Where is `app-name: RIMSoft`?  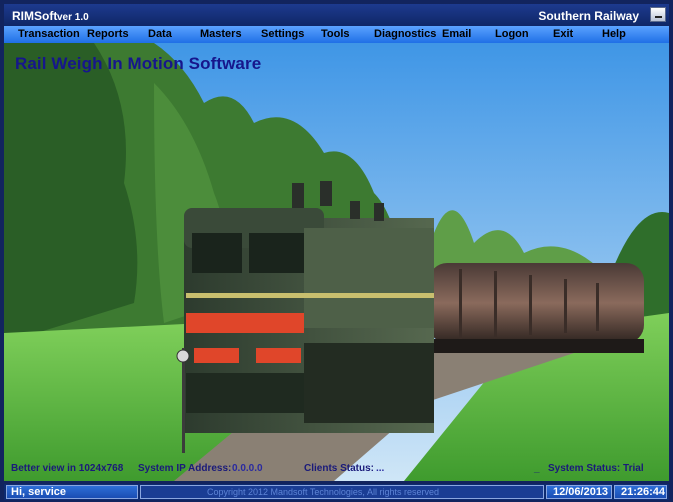
app-name: RIMSoft is located at coordinates (35, 16).